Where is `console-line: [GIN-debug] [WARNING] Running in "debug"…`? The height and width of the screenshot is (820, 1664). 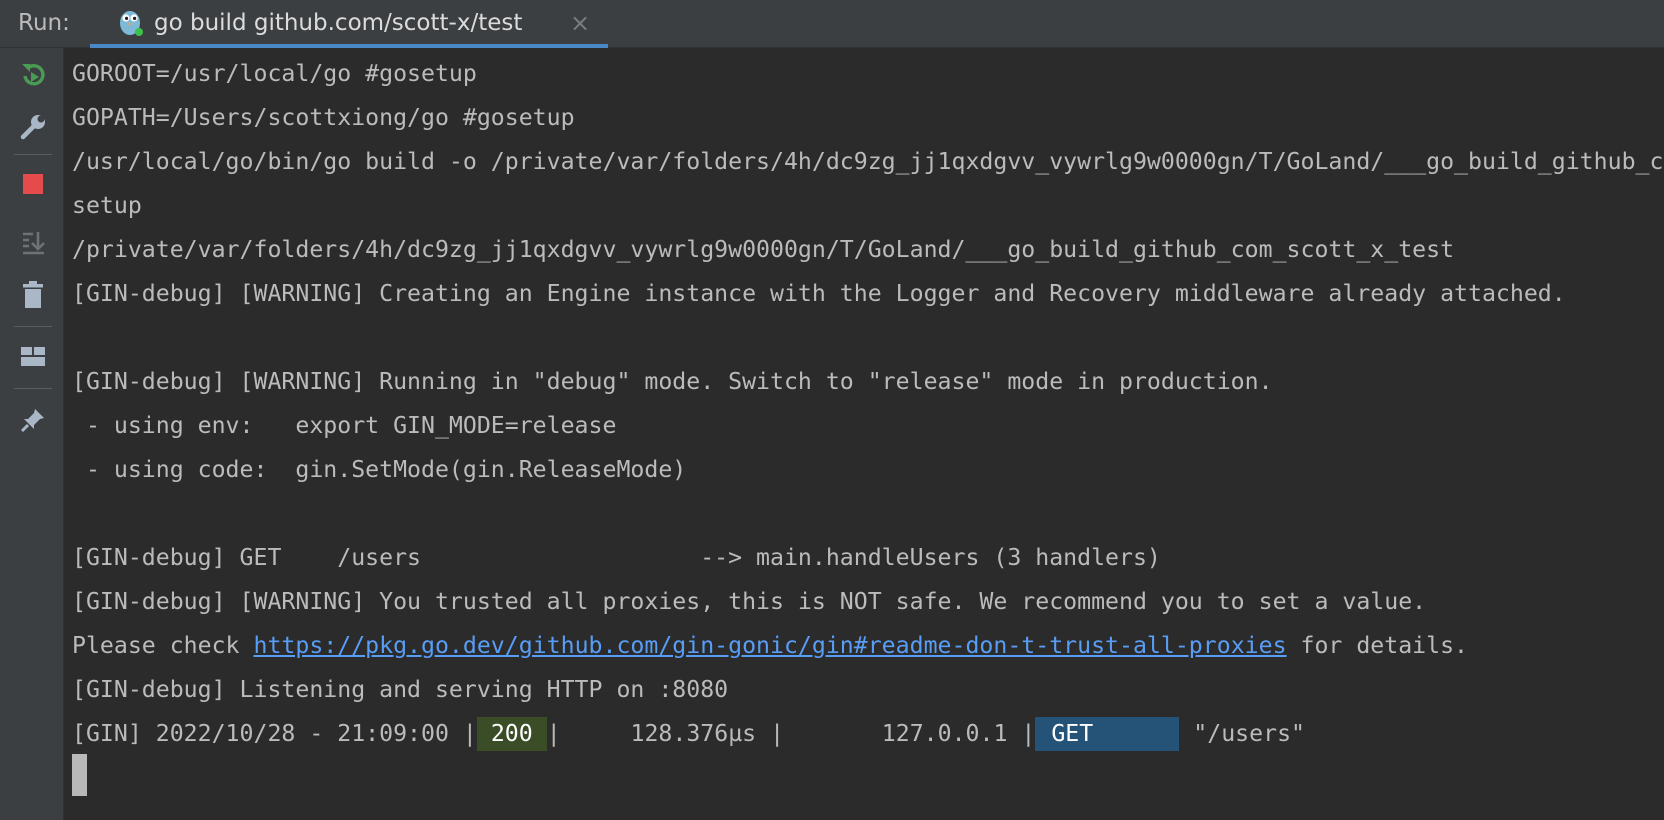 console-line: [GIN-debug] [WARNING] Running in "debug"… is located at coordinates (672, 381).